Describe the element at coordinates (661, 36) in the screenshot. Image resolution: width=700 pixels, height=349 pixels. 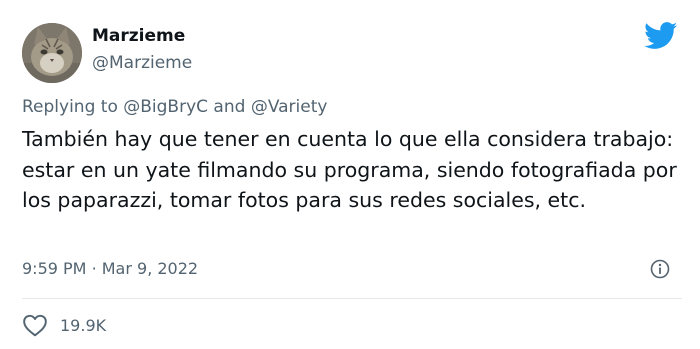
I see `twitter-bird-icon` at that location.